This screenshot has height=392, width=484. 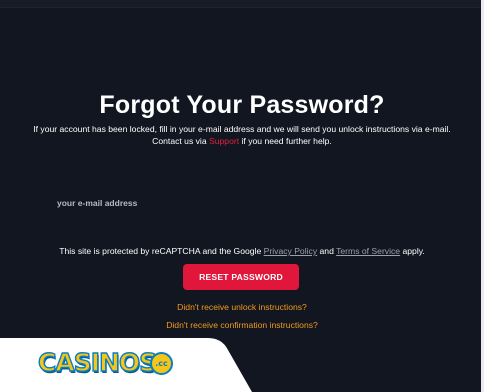 What do you see at coordinates (368, 251) in the screenshot?
I see `terms-of-service-link: Terms of Service` at bounding box center [368, 251].